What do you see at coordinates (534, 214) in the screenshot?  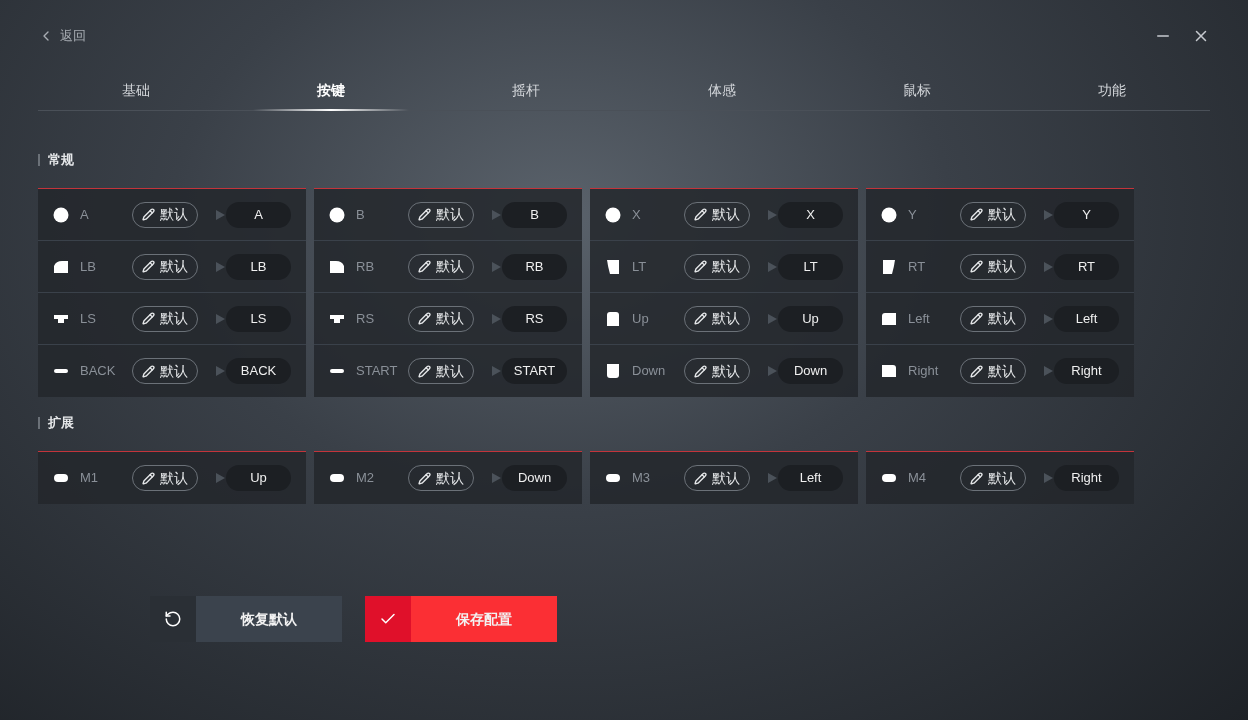 I see `mapped-key: B` at bounding box center [534, 214].